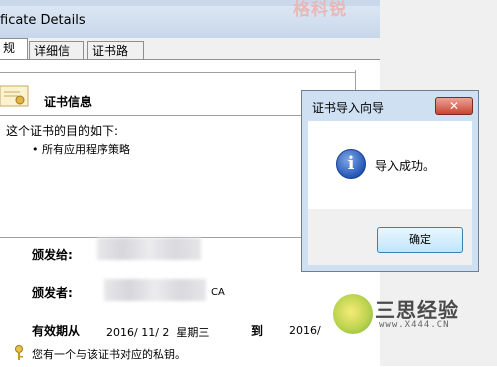 The image size is (497, 367). I want to click on wizard-title: 证书导入向导, so click(348, 108).